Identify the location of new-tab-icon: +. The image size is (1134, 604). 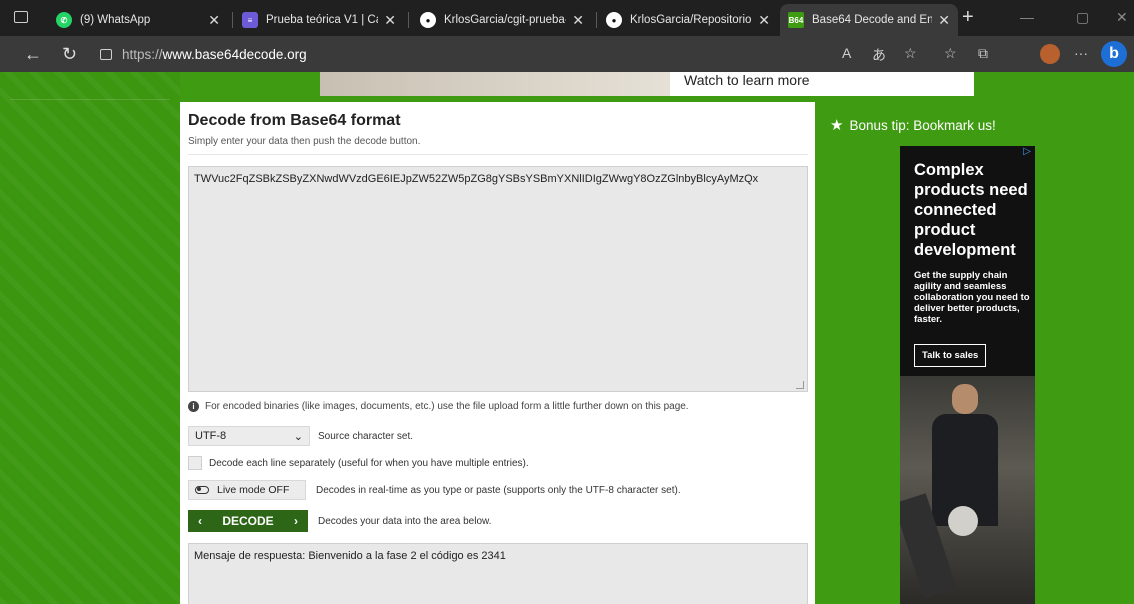
(968, 17).